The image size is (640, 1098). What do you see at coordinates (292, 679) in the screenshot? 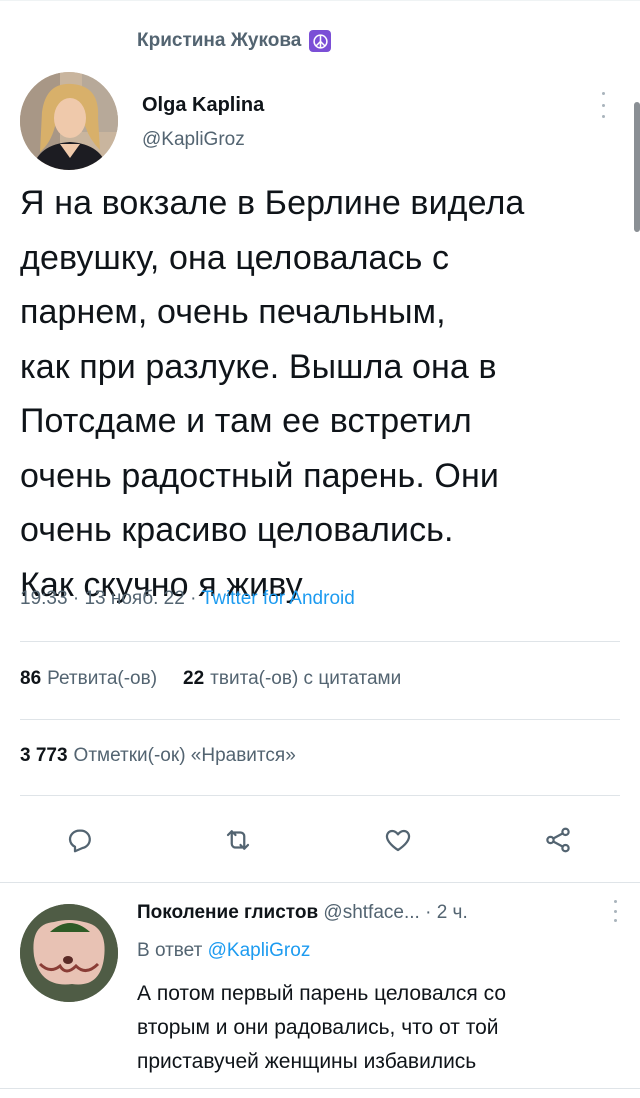
I see `quotes-stat: 22 твита(-ов) с цитатами` at bounding box center [292, 679].